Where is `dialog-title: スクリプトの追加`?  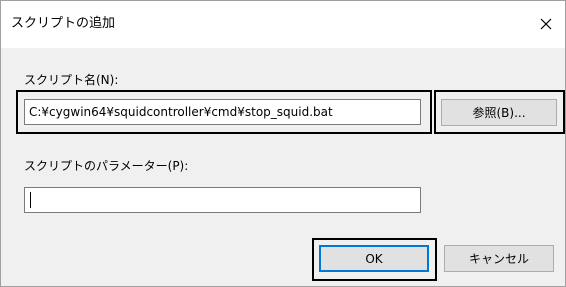 dialog-title: スクリプトの追加 is located at coordinates (63, 23).